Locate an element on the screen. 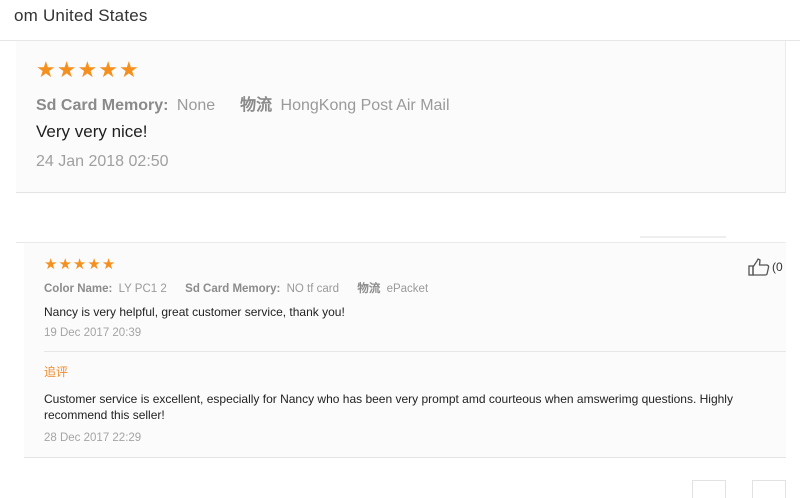 The height and width of the screenshot is (498, 800). additional-feedback-label: 追评 is located at coordinates (56, 372).